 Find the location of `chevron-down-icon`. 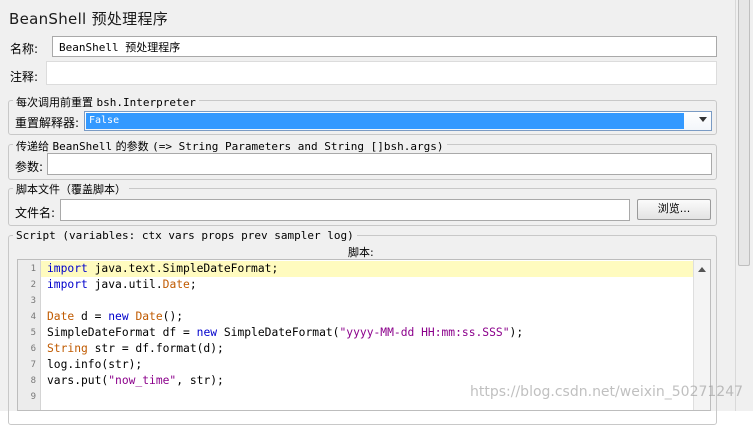

chevron-down-icon is located at coordinates (703, 119).